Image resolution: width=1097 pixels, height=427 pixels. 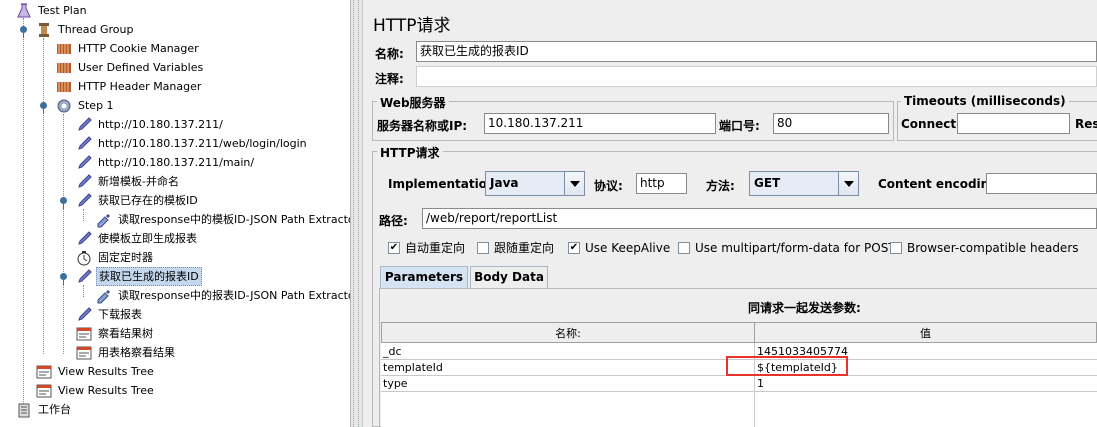 I want to click on tab-body-data: Body Data, so click(x=509, y=277).